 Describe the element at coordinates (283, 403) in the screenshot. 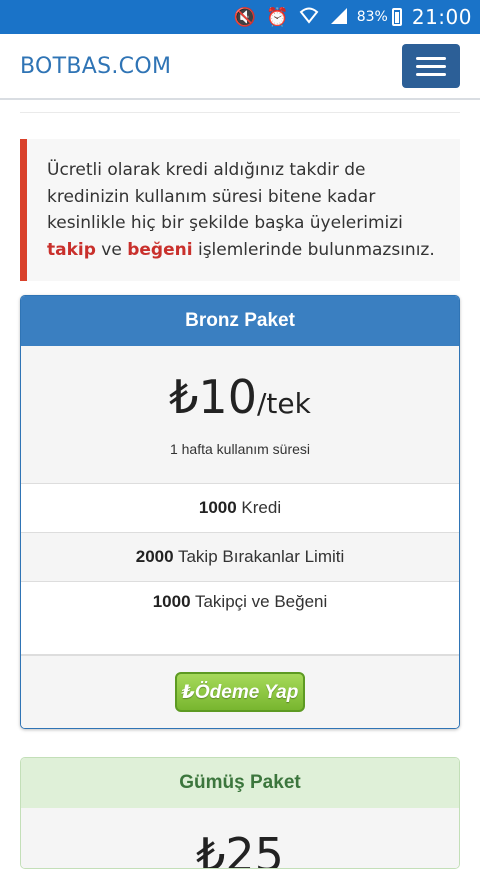

I see `price-unit: /tek` at that location.